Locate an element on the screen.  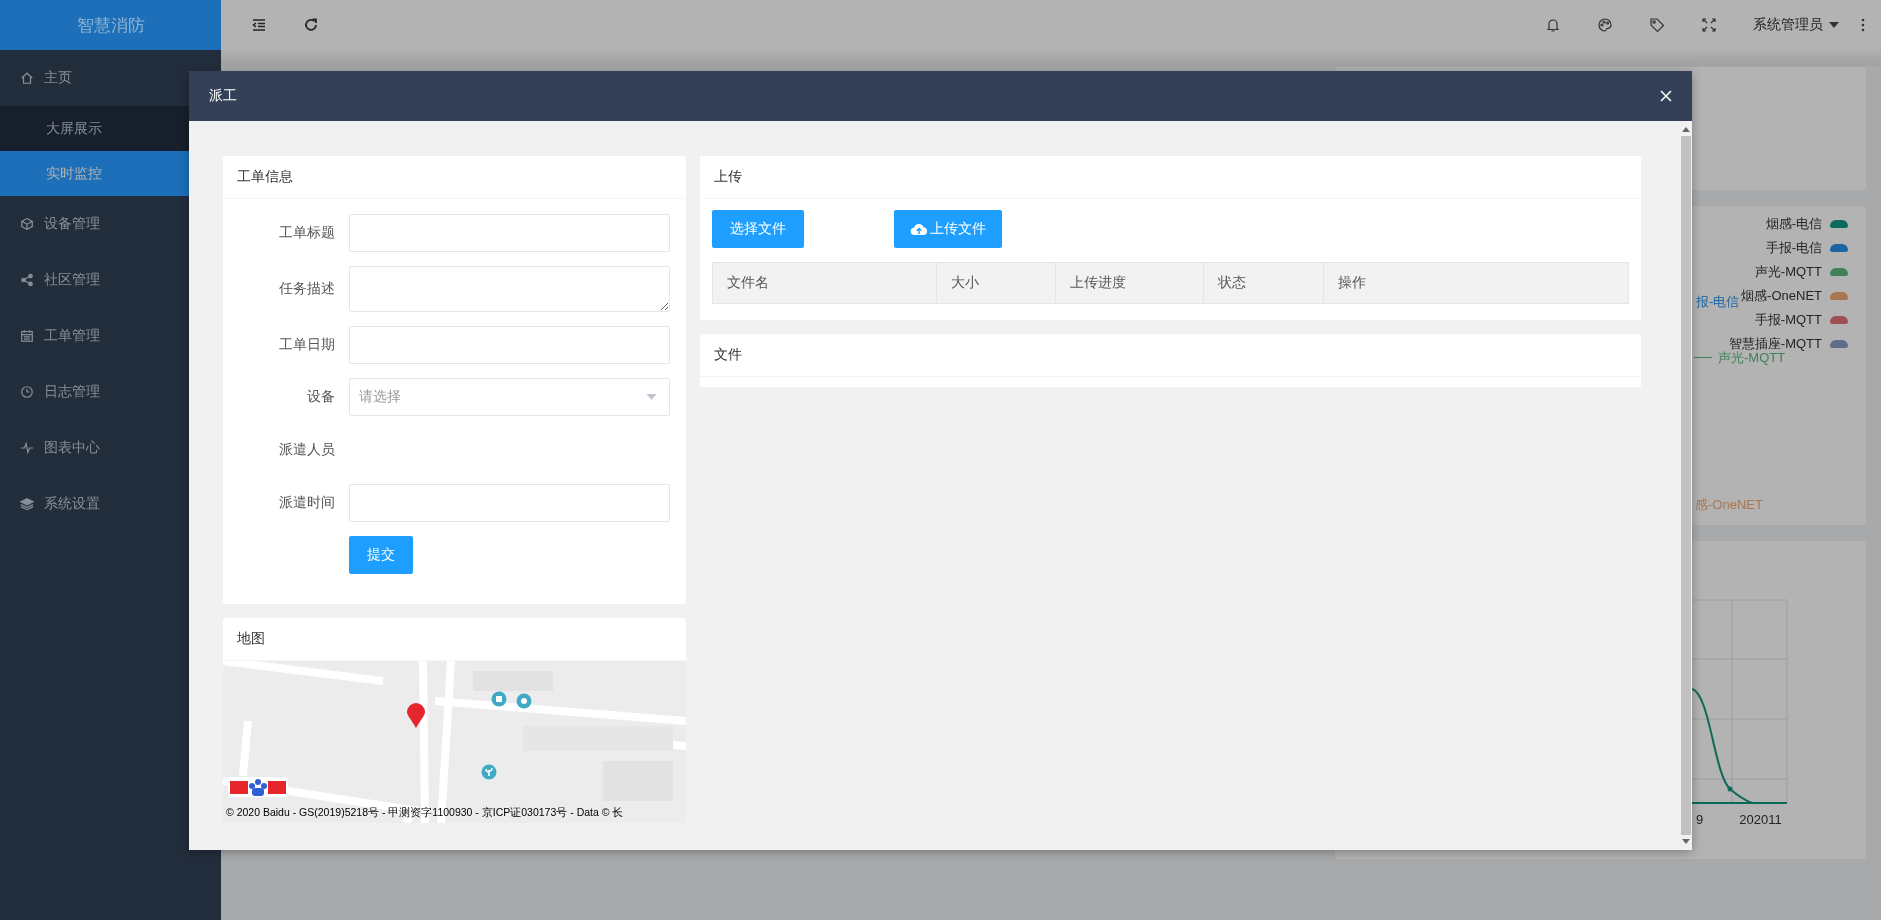
sidebar-item: 社区管理 is located at coordinates (94, 280).